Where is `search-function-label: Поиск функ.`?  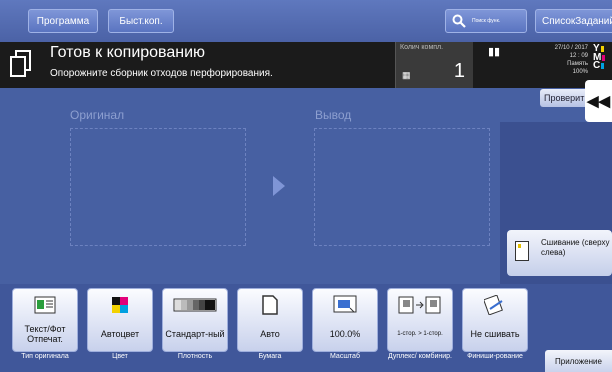 search-function-label: Поиск функ. is located at coordinates (486, 21).